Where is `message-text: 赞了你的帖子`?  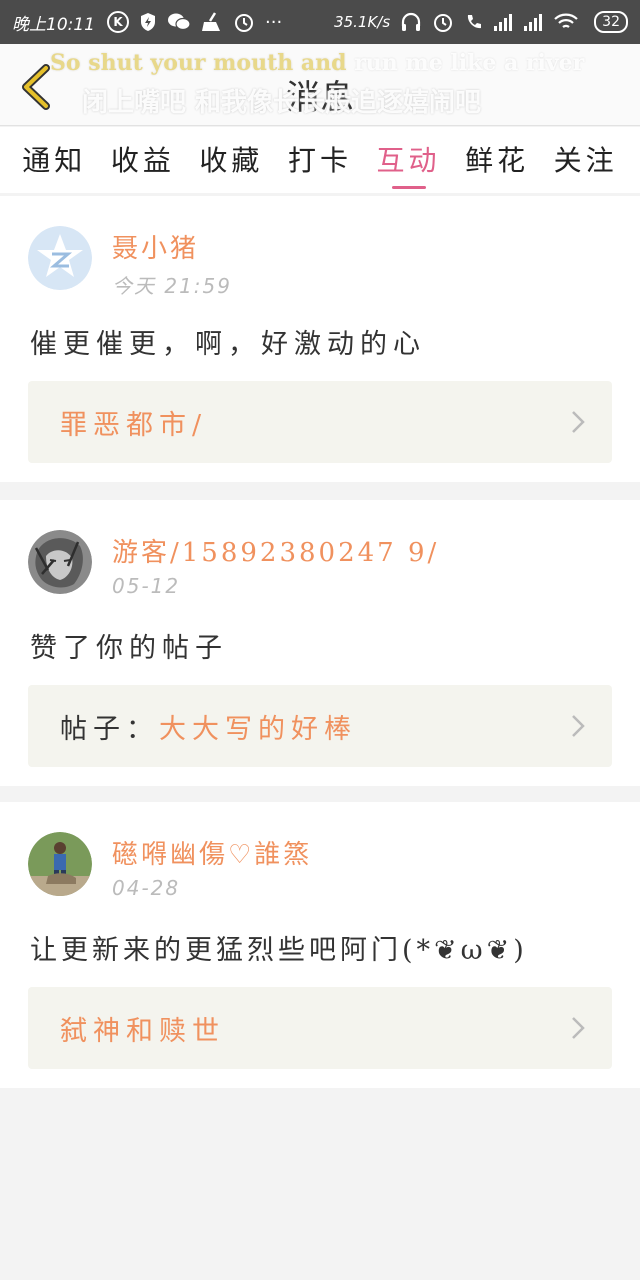
message-text: 赞了你的帖子 is located at coordinates (129, 648).